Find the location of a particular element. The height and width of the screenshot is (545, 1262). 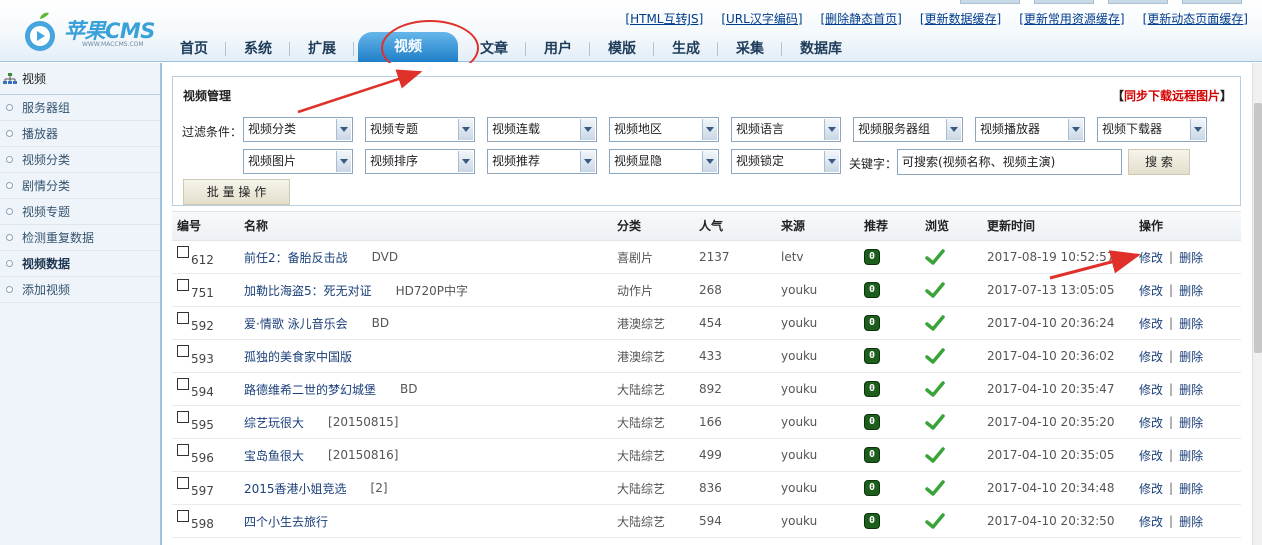

select-video-downloader: 视频下载器 is located at coordinates (1152, 129).